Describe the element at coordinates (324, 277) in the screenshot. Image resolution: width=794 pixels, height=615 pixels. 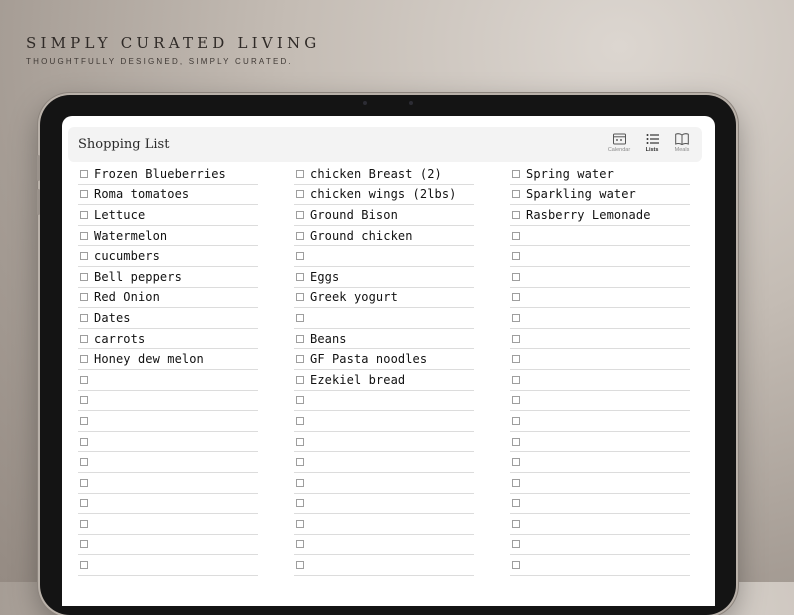
I see `list-item-text: Eggs` at that location.